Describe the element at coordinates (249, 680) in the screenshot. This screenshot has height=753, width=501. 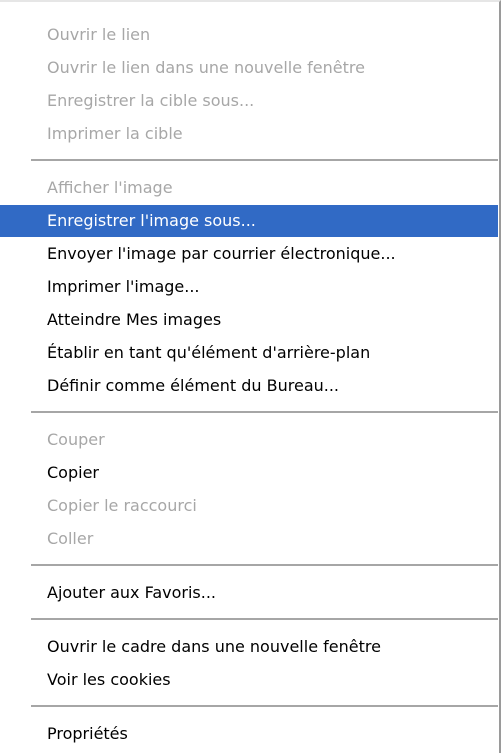
I see `menu-item-view-cookies: Voir les cookies` at that location.